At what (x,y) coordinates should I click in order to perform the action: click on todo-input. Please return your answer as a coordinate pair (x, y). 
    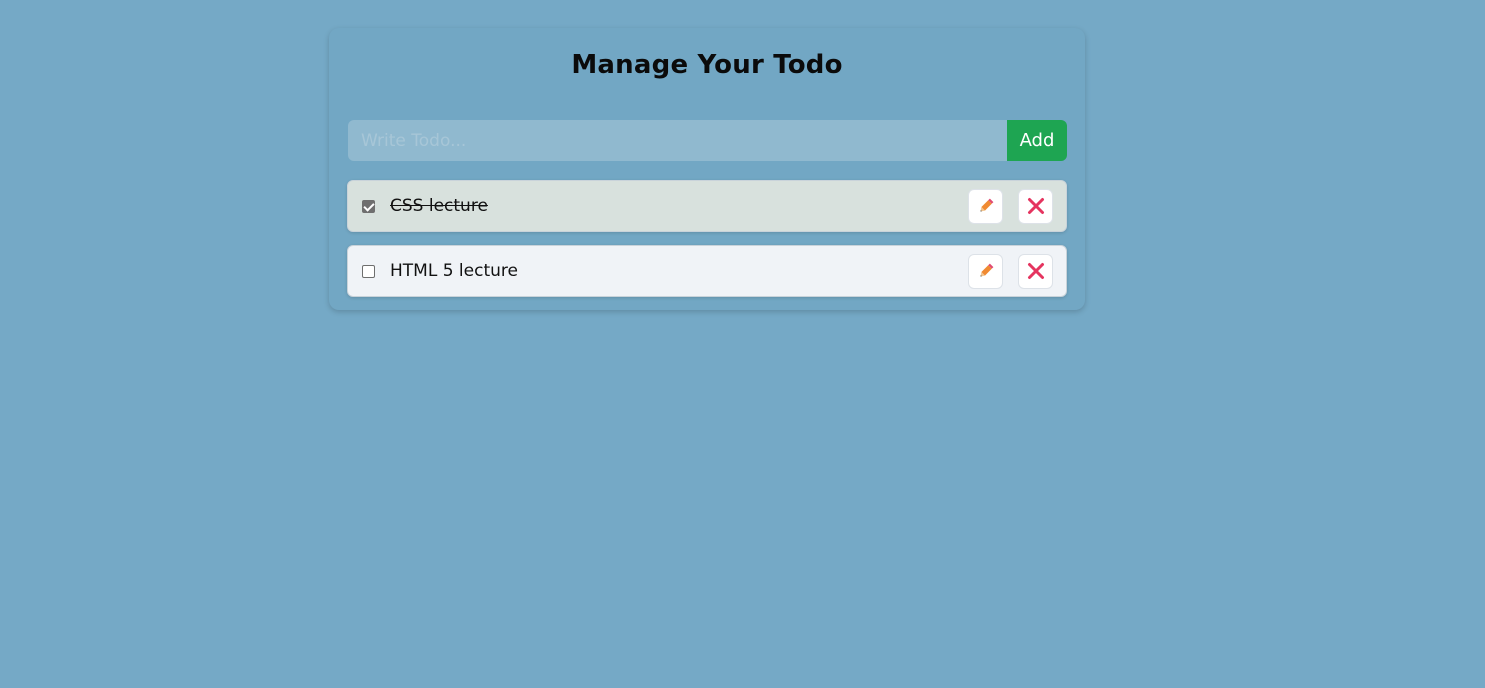
    Looking at the image, I should click on (677, 140).